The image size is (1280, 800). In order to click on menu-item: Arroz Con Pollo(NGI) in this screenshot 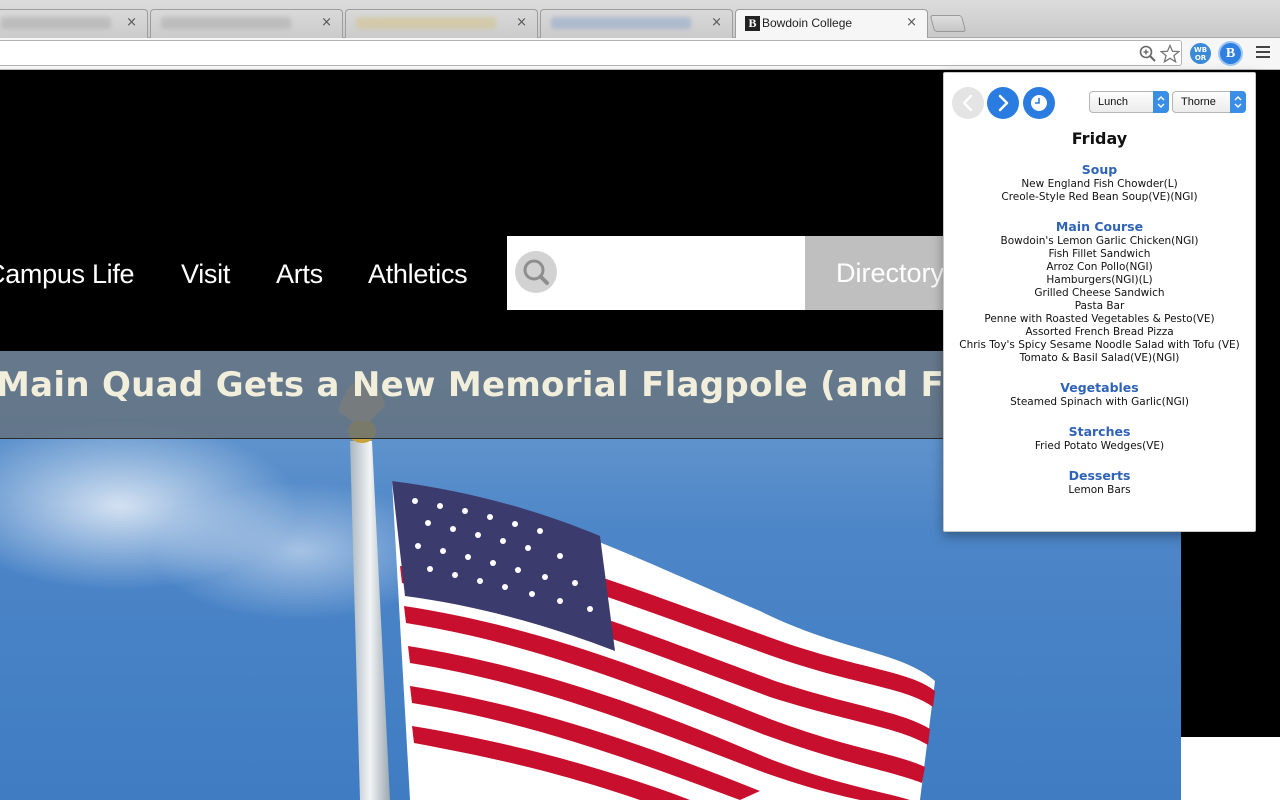, I will do `click(1099, 267)`.